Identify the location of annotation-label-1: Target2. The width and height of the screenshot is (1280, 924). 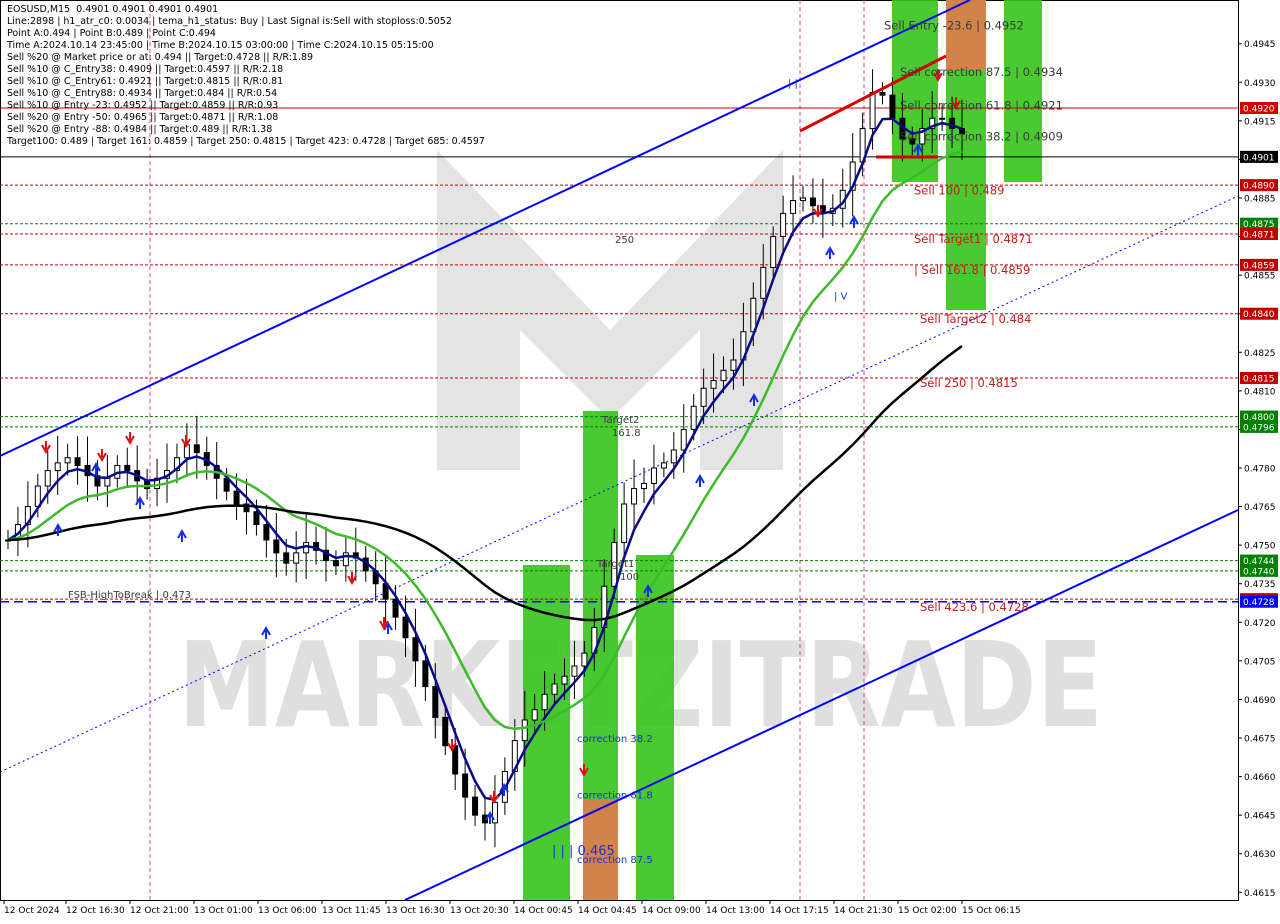
(620, 420).